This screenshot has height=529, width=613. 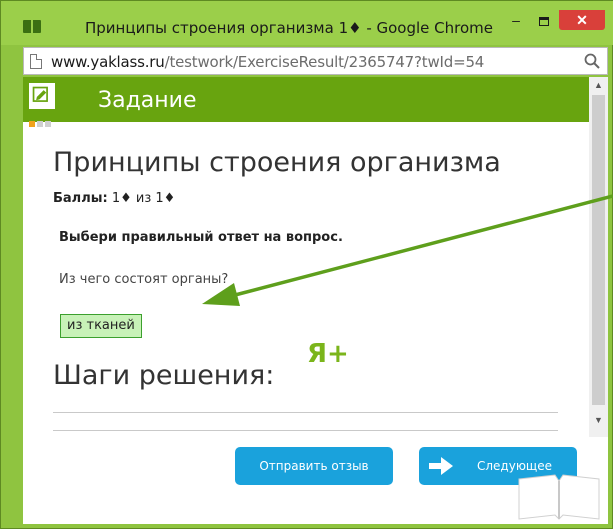 What do you see at coordinates (108, 62) in the screenshot?
I see `url-host: www.yaklass.ru` at bounding box center [108, 62].